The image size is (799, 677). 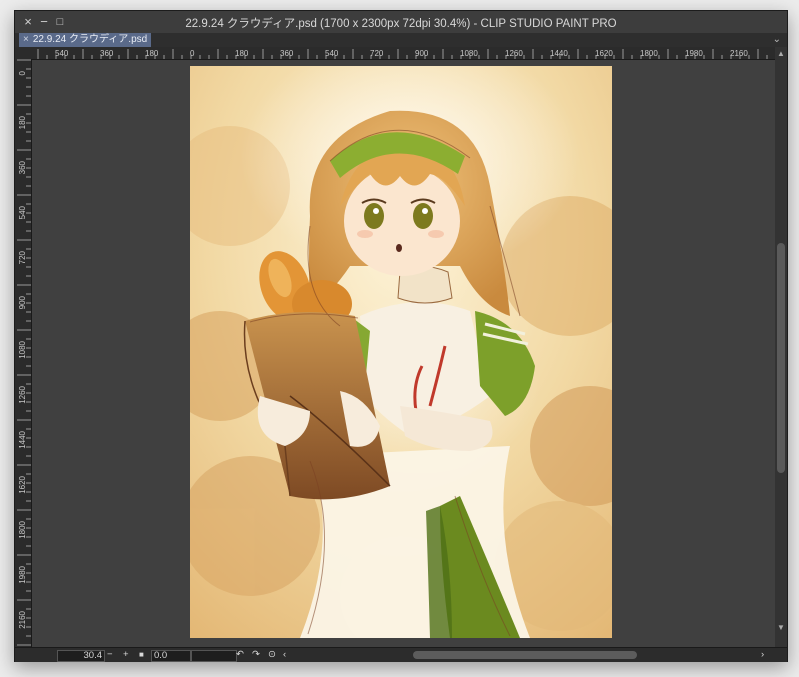 I want to click on rotation-input: 0.0, so click(x=171, y=656).